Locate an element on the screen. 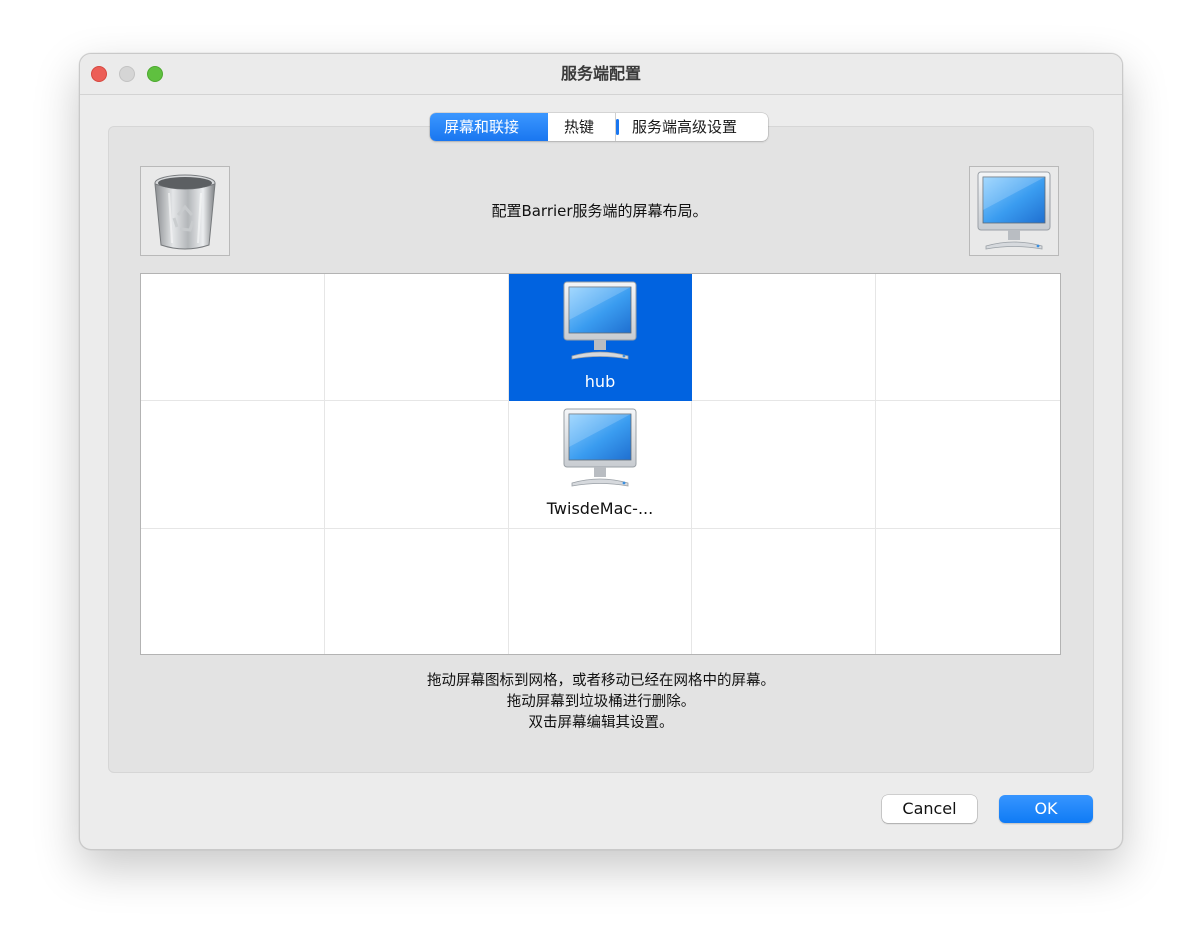 This screenshot has height=952, width=1200. window-title: 服务端配置 is located at coordinates (600, 73).